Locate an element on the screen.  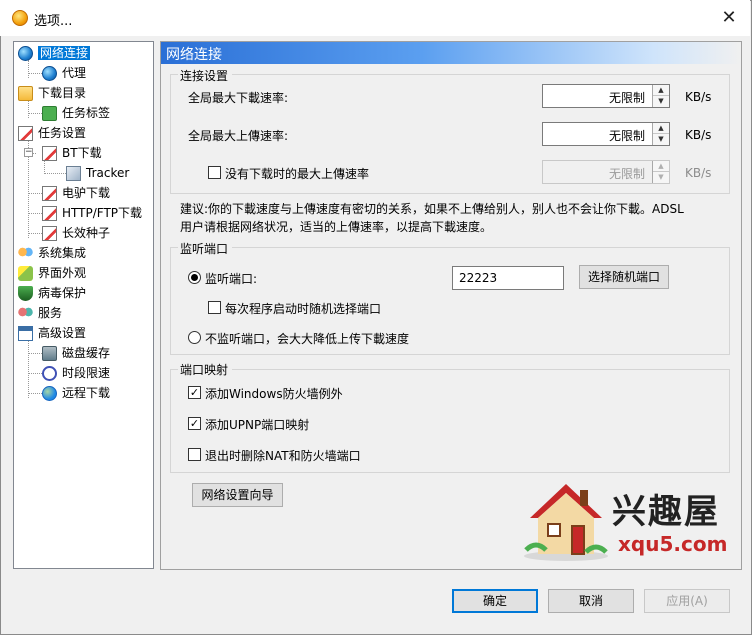
tree-item-task-settings: 任务设置 is located at coordinates (52, 133).